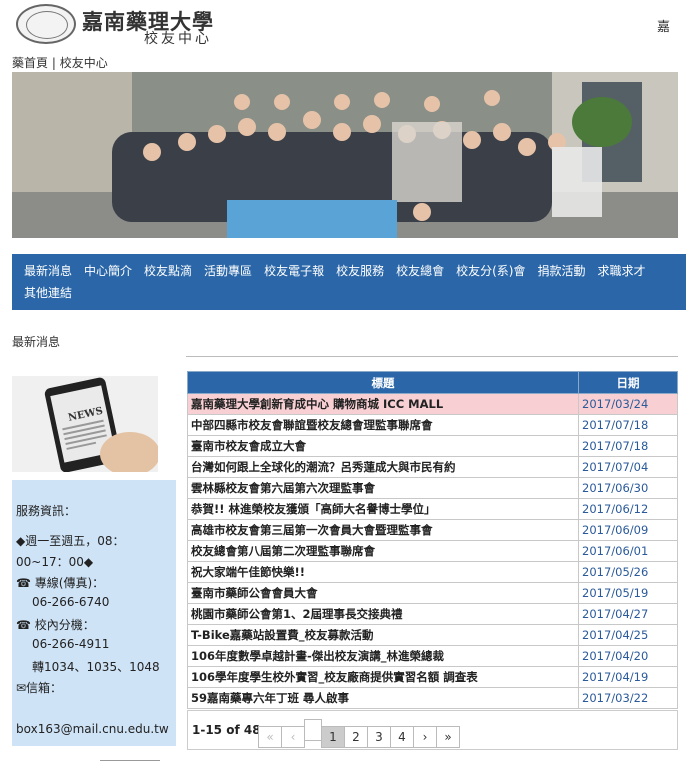 This screenshot has width=686, height=762. I want to click on news-title-link: 高雄市校友會第三屆第一次會員大會暨理監事會, so click(383, 530).